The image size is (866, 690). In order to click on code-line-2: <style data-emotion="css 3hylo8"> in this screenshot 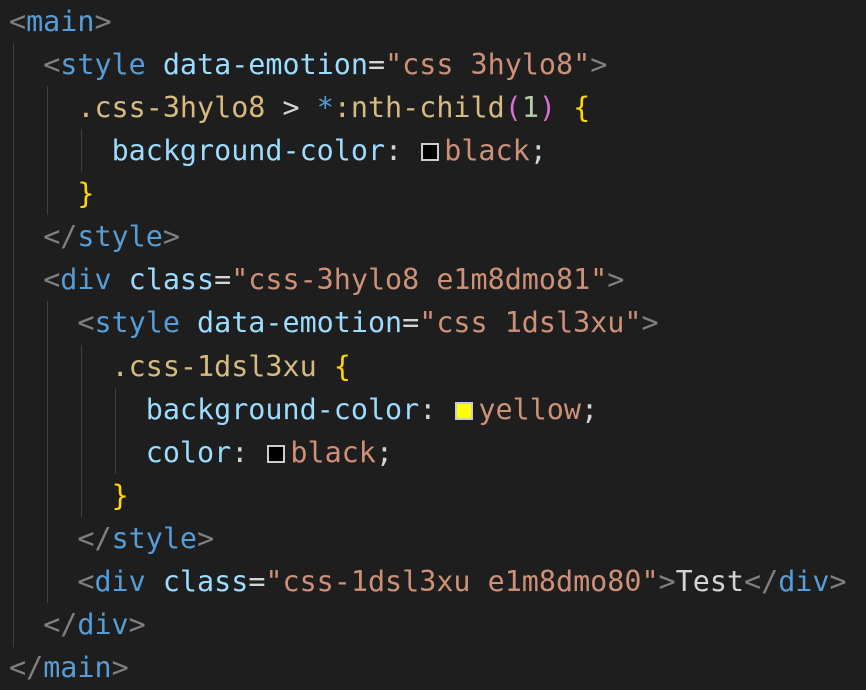, I will do `click(308, 64)`.